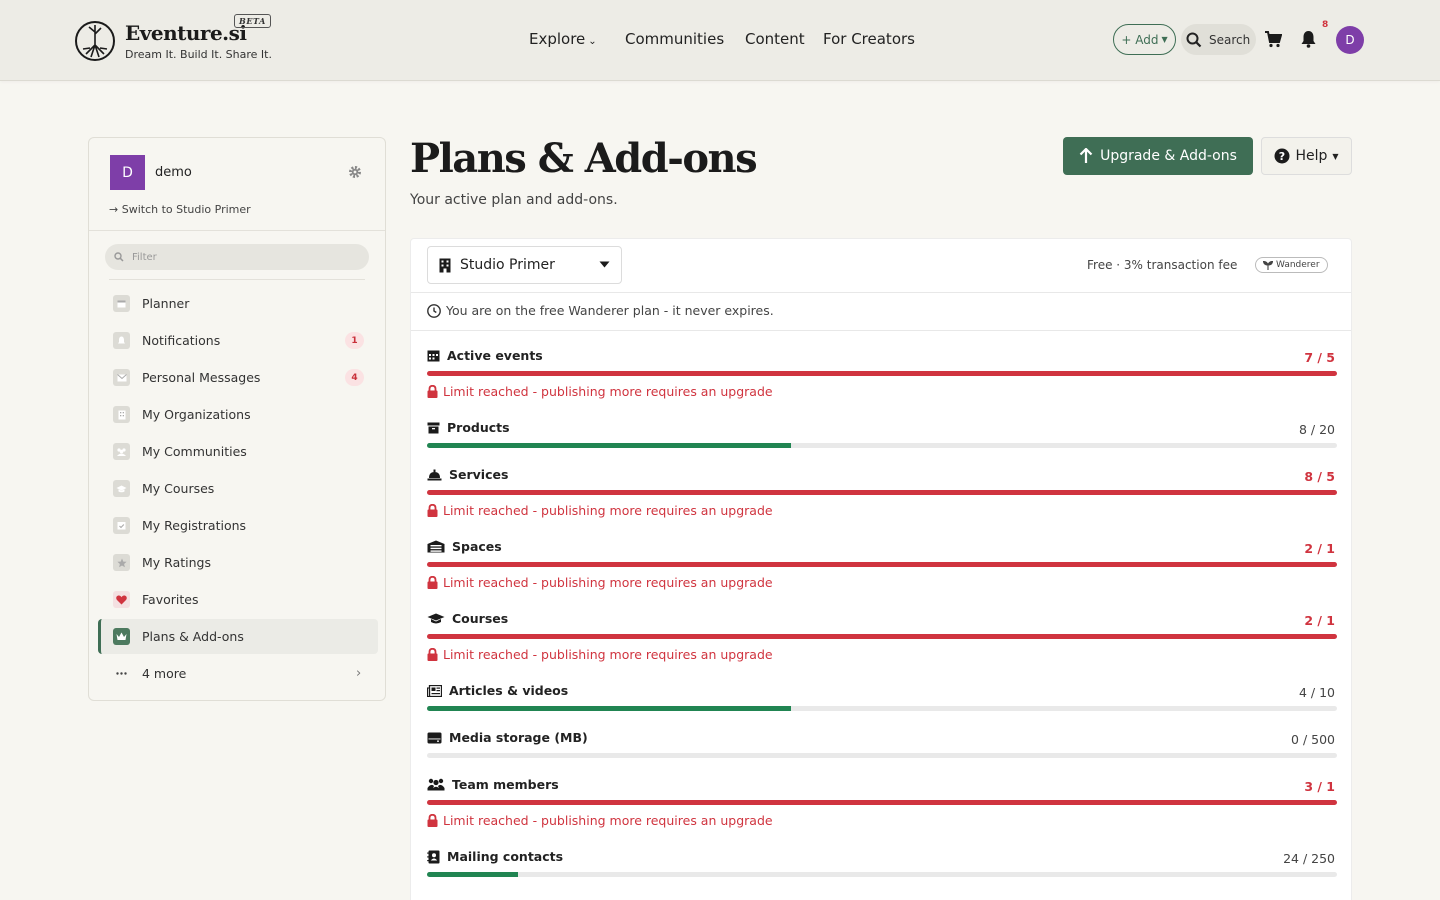 The height and width of the screenshot is (900, 1440). Describe the element at coordinates (355, 172) in the screenshot. I see `gear-icon` at that location.